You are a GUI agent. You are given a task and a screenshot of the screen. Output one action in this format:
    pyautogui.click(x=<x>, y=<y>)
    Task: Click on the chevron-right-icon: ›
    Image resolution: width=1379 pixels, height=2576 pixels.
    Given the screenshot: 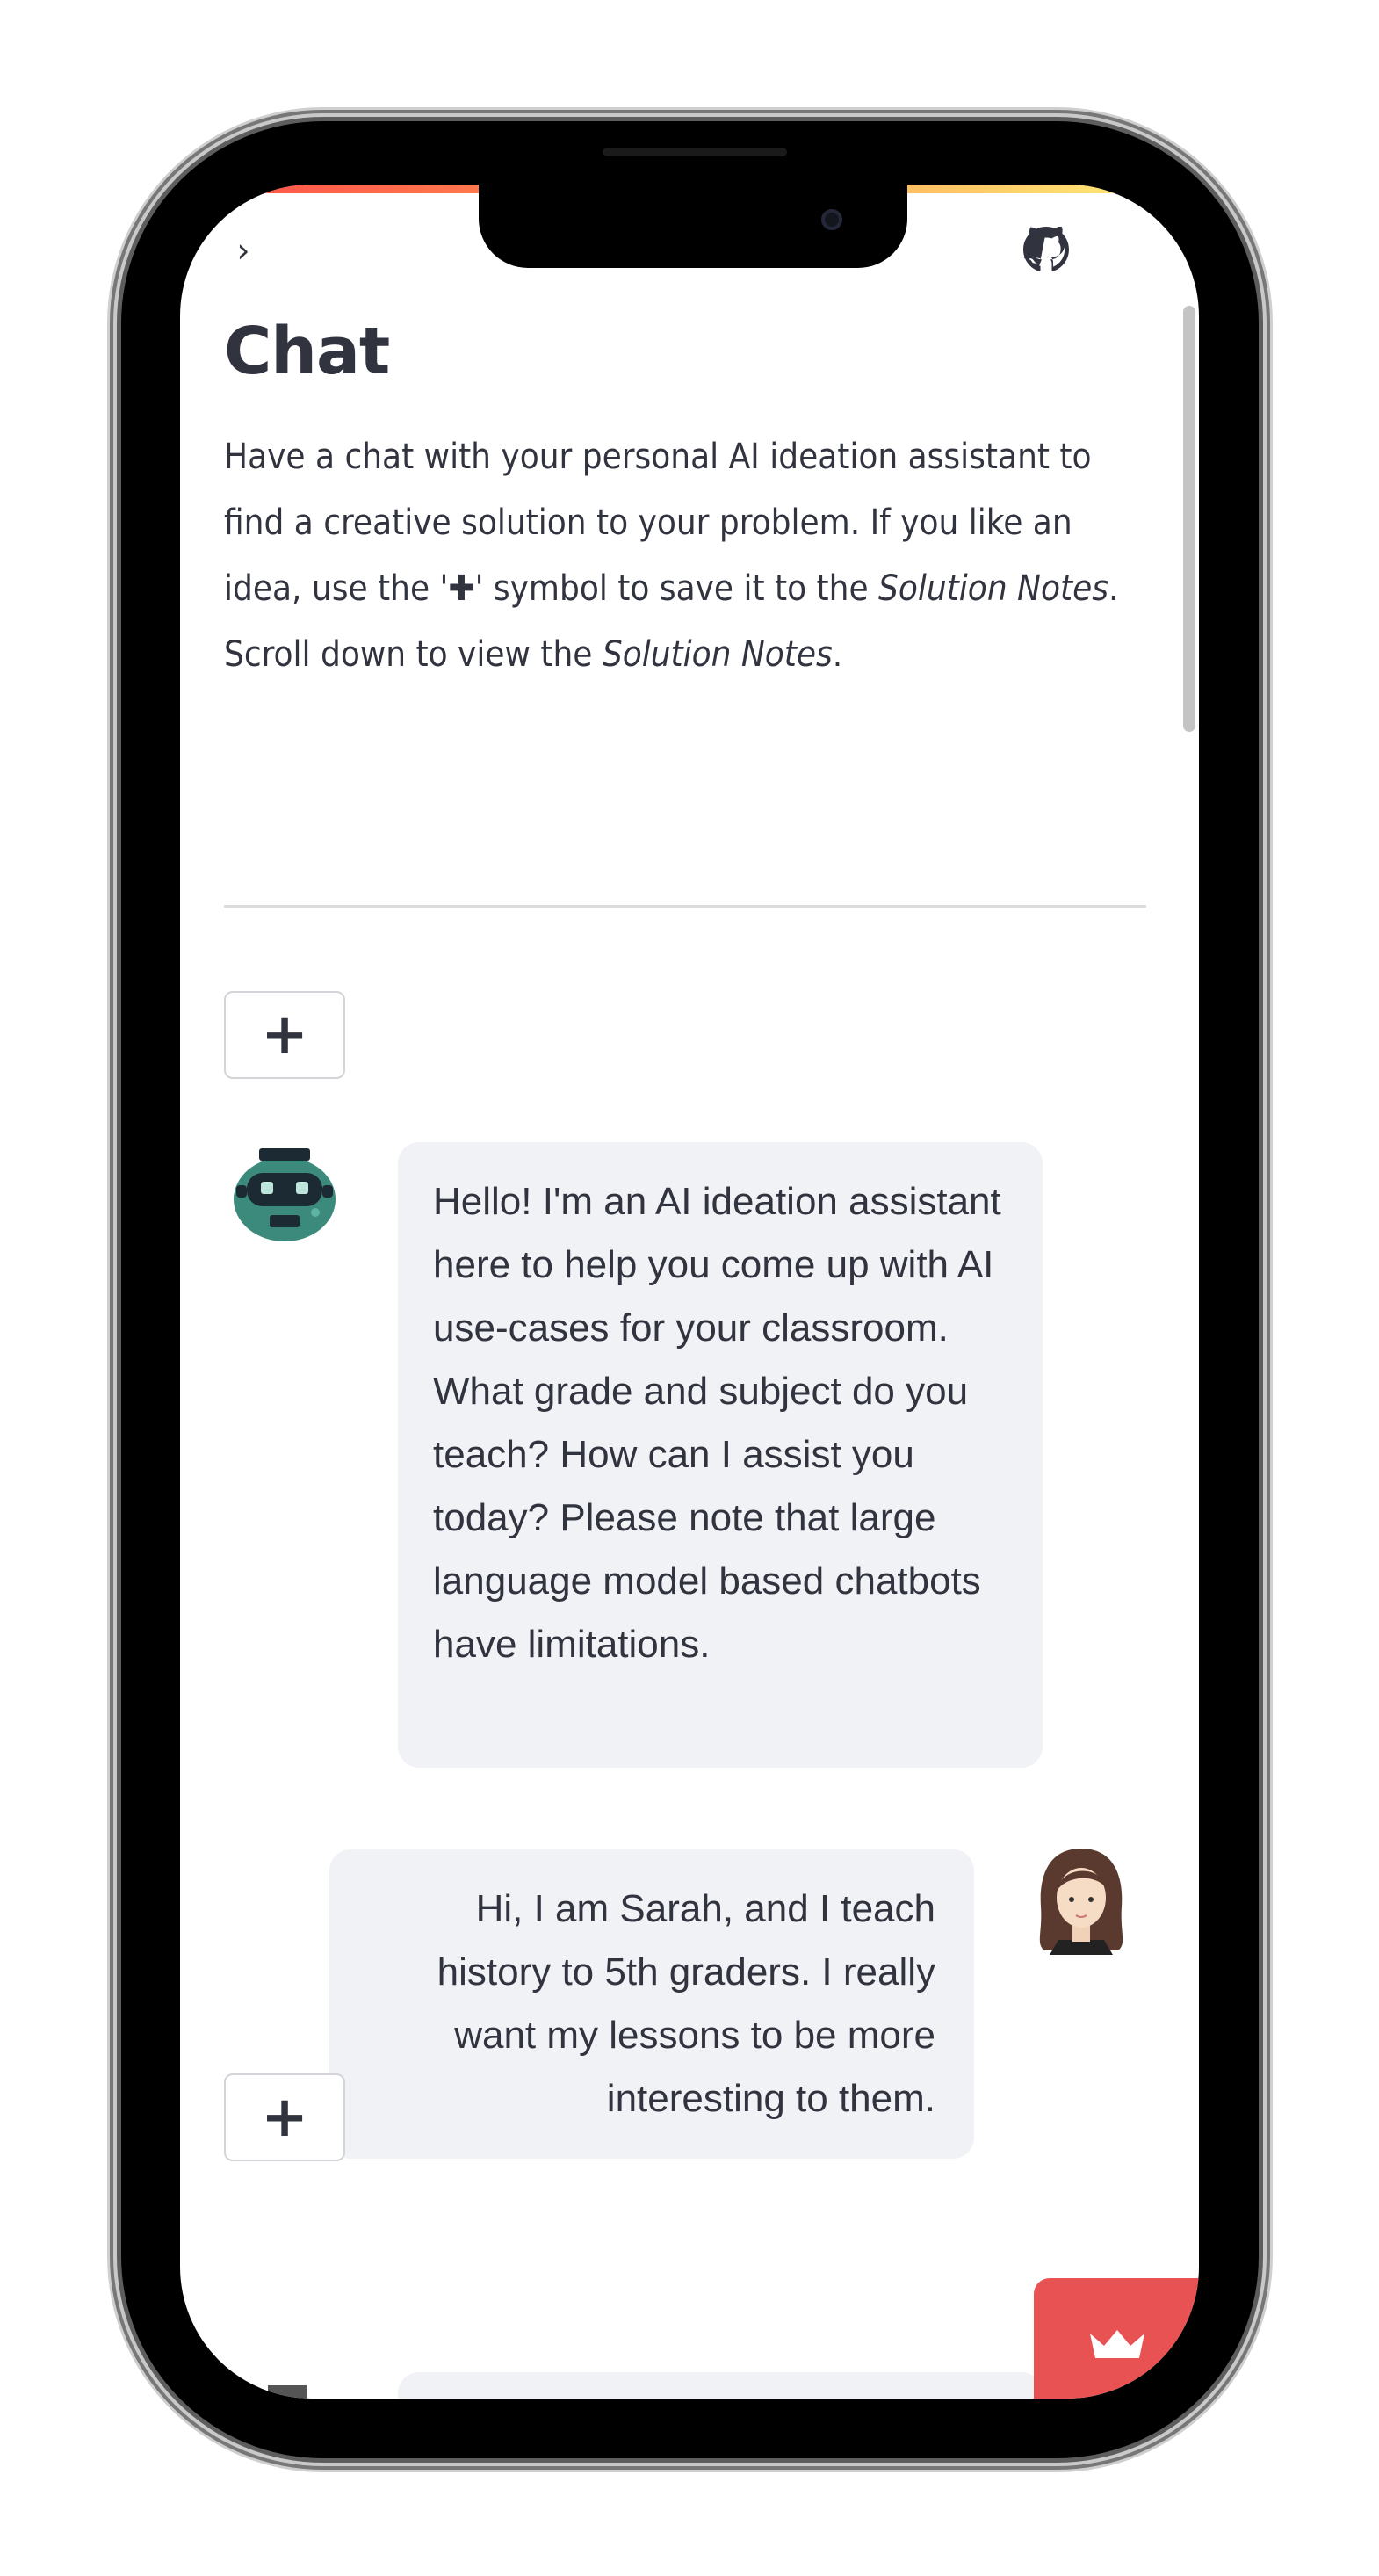 What is the action you would take?
    pyautogui.click(x=243, y=250)
    